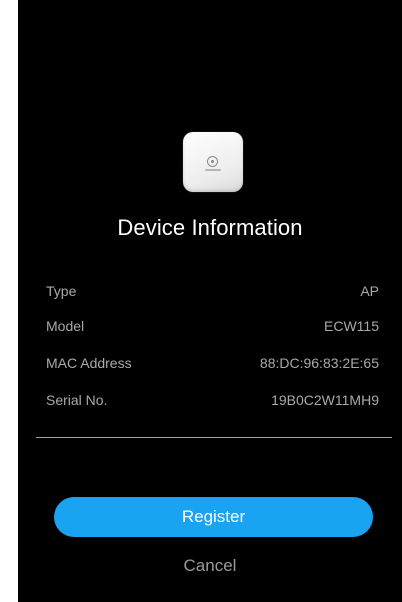 The height and width of the screenshot is (602, 402). Describe the element at coordinates (89, 363) in the screenshot. I see `info-label: MAC Address` at that location.